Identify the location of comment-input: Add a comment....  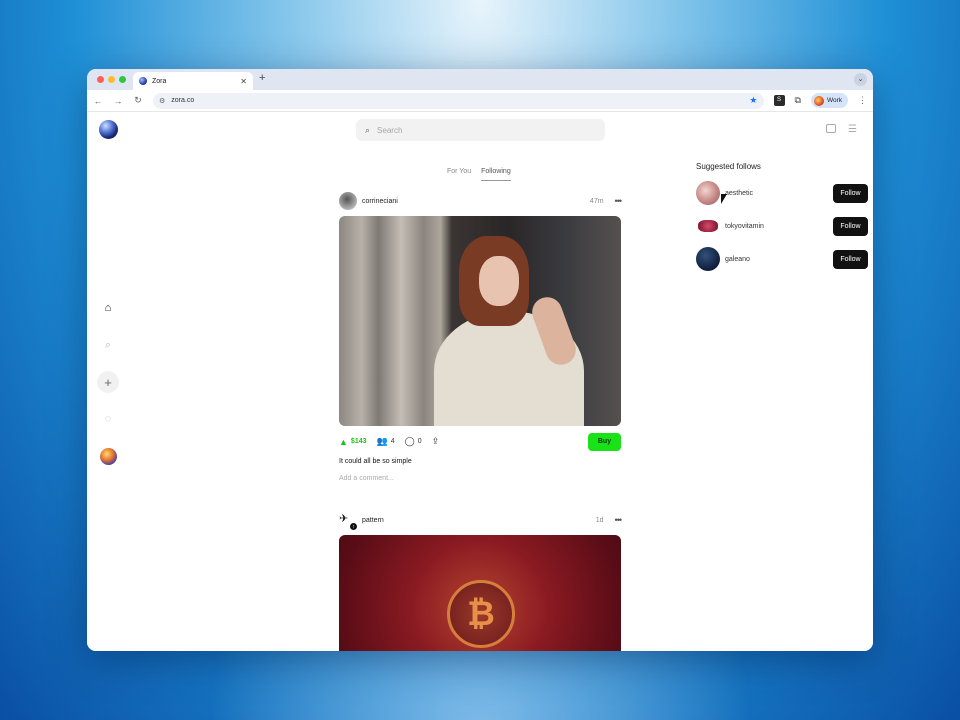
(480, 478).